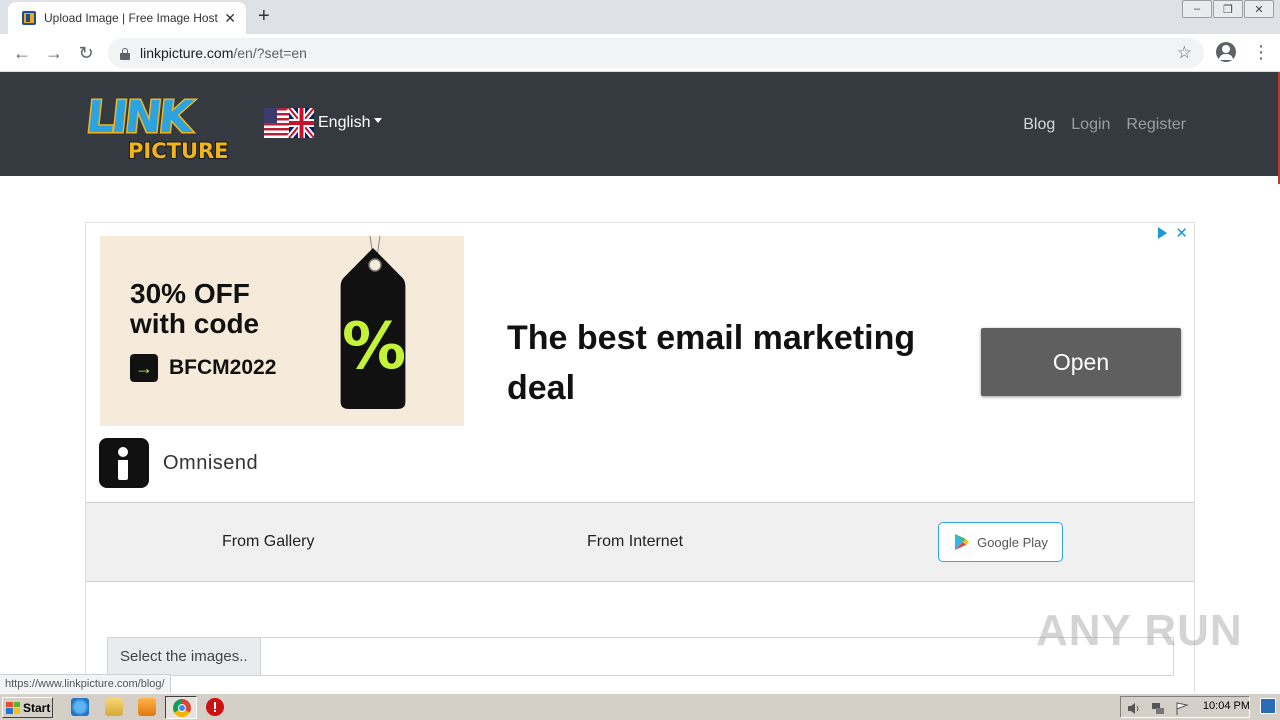 The width and height of the screenshot is (1280, 720). What do you see at coordinates (37, 707) in the screenshot?
I see `start-label: Start` at bounding box center [37, 707].